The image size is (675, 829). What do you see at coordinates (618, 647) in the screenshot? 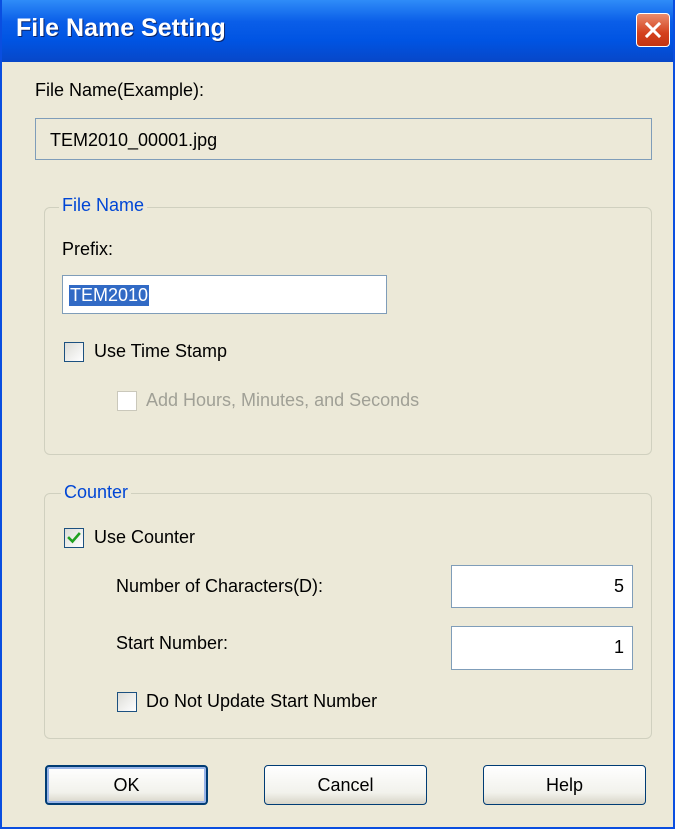
I see `start-number-value: 1` at bounding box center [618, 647].